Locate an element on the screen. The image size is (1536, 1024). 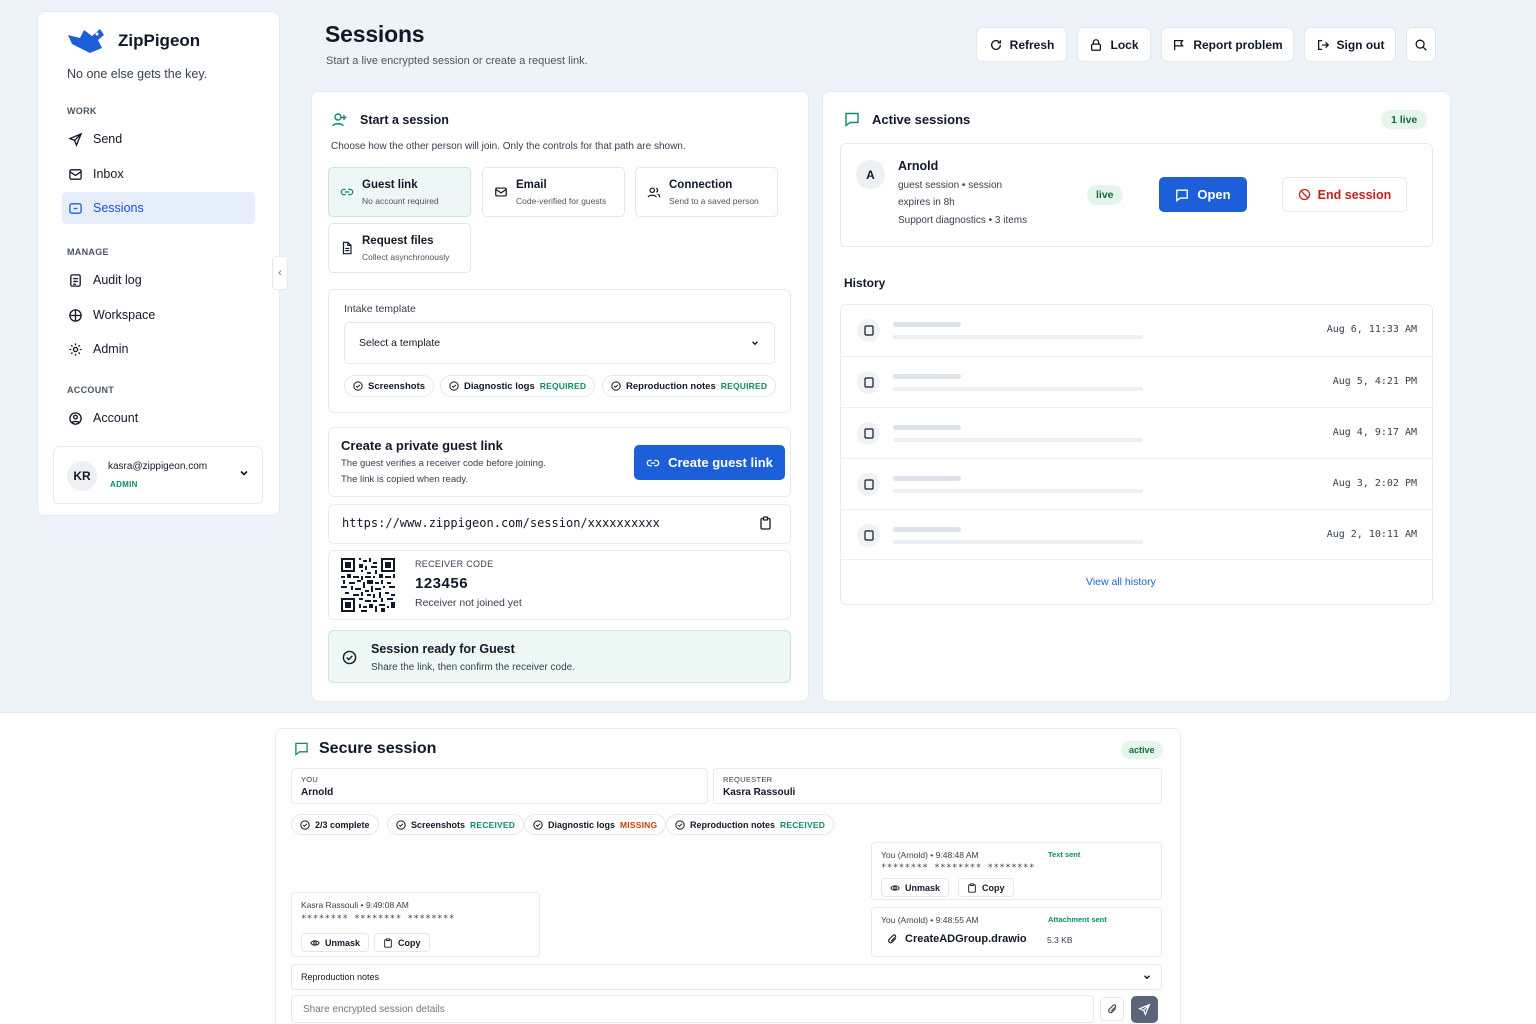
intake-template-select: Select a template is located at coordinates (559, 343).